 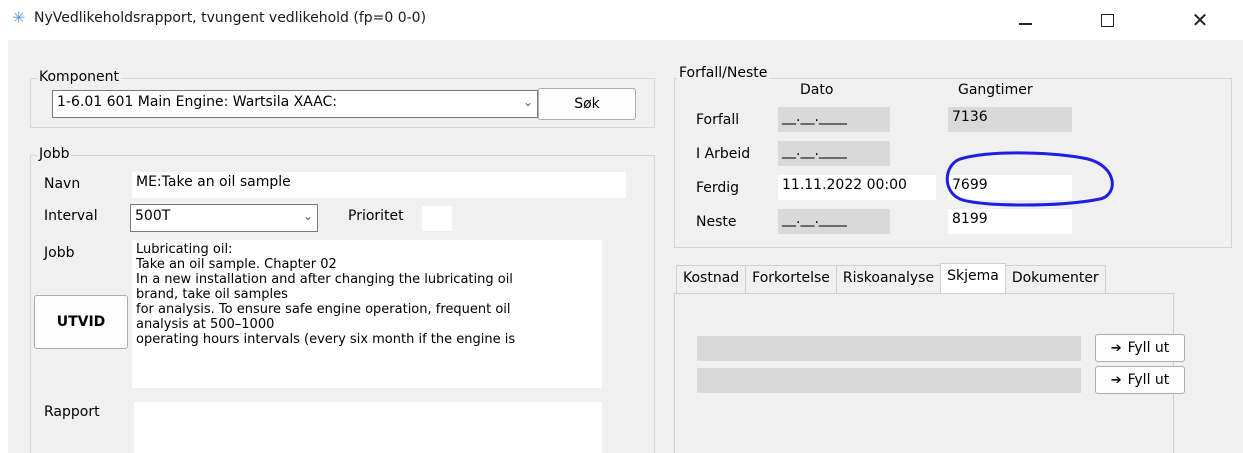 What do you see at coordinates (791, 279) in the screenshot?
I see `tab-forkortelse: Forkortelse` at bounding box center [791, 279].